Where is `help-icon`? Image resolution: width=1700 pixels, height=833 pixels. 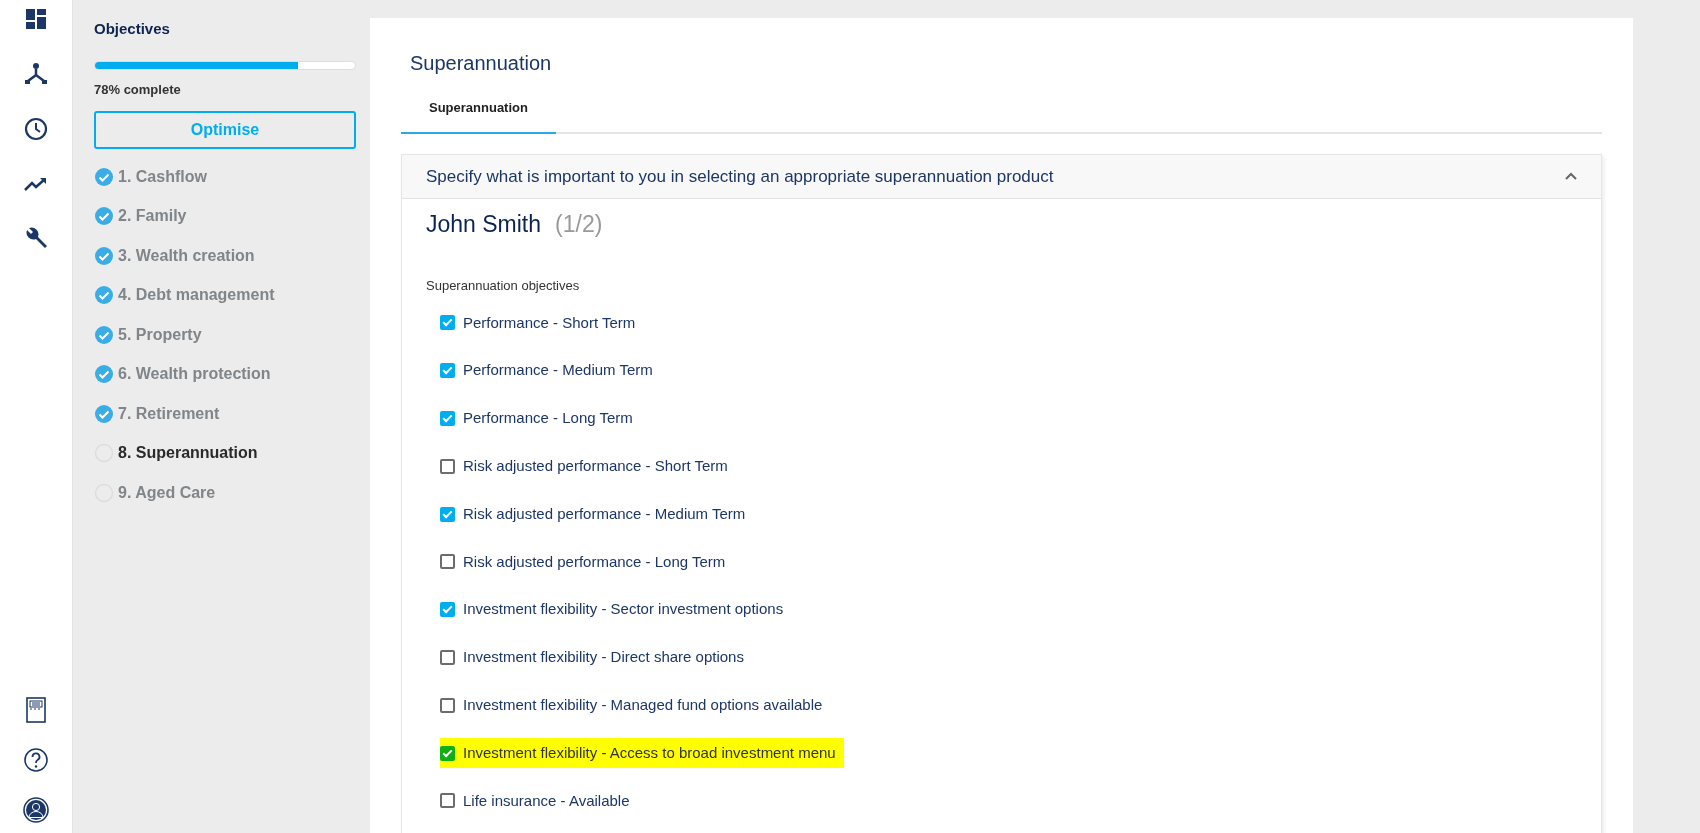 help-icon is located at coordinates (36, 760).